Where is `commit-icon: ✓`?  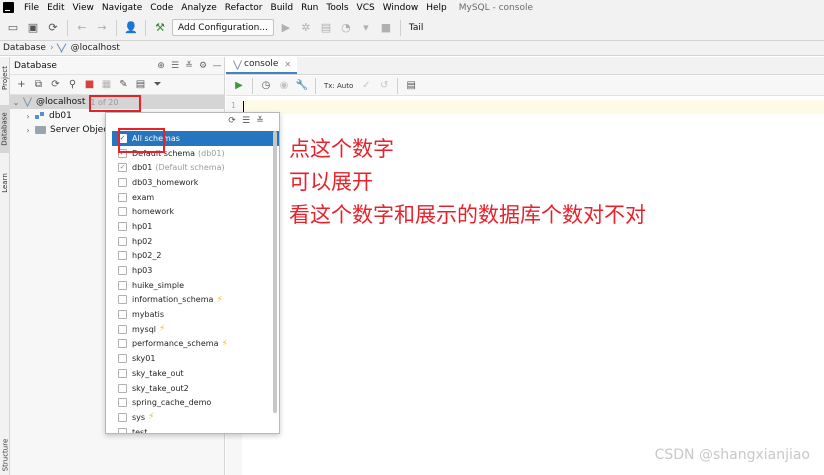
commit-icon: ✓ is located at coordinates (366, 86).